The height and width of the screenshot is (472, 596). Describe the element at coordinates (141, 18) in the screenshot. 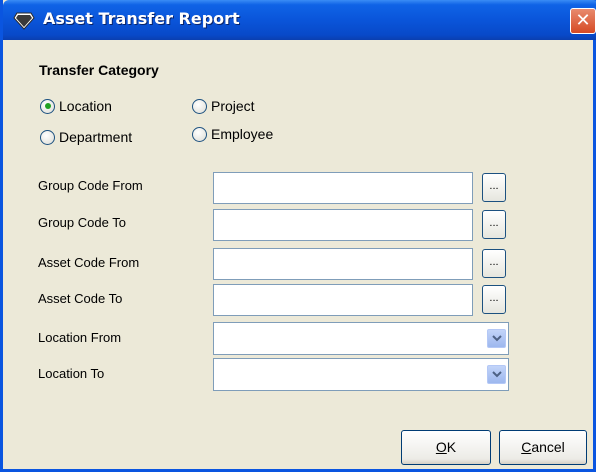

I see `window-title: Asset Transfer Report` at that location.